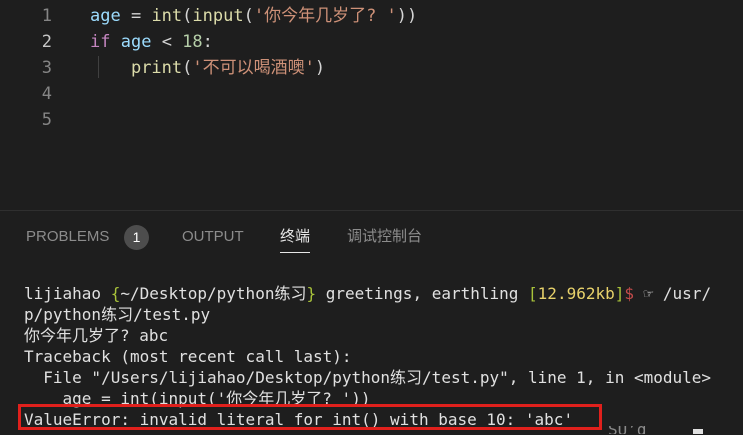 The width and height of the screenshot is (743, 435). What do you see at coordinates (407, 16) in the screenshot?
I see `code-token: ))` at bounding box center [407, 16].